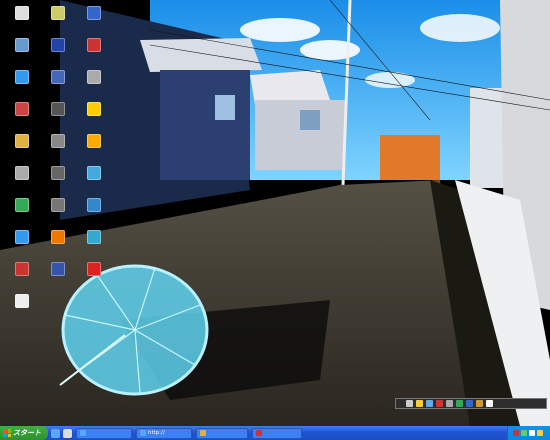 This screenshot has width=550, height=440. Describe the element at coordinates (22, 109) in the screenshot. I see `setup-icon` at that location.